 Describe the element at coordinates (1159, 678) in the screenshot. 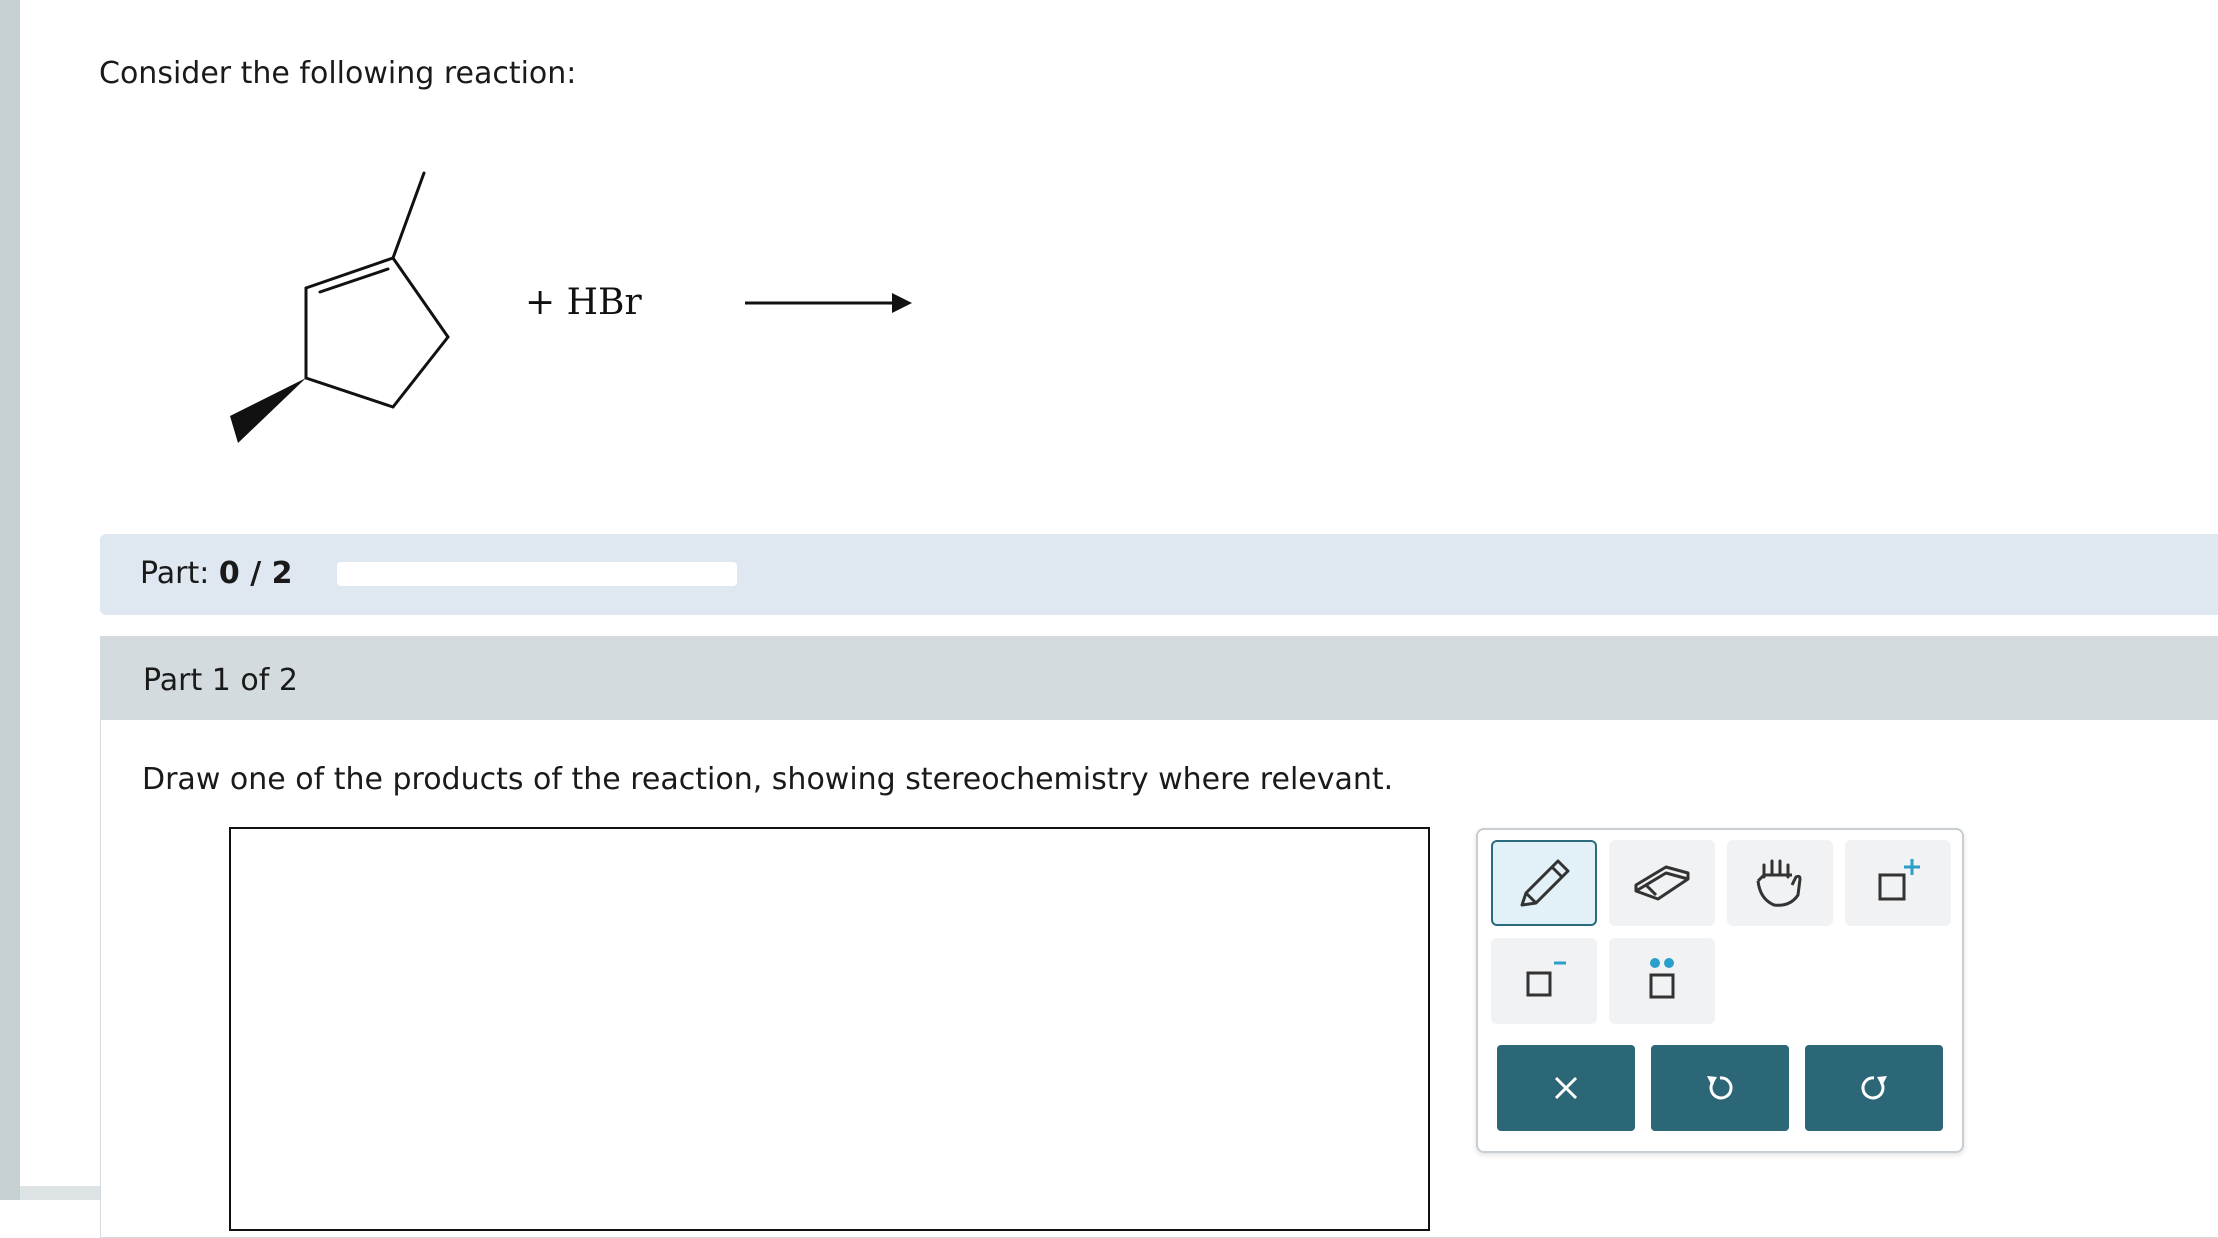

I see `part-panel-header: Part 1 of 2` at that location.